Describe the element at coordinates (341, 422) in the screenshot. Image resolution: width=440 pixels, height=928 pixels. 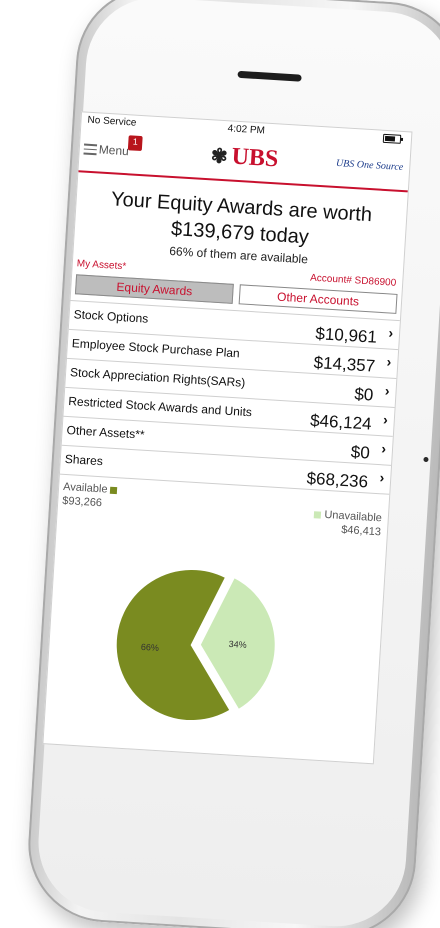
I see `row-value: $46,124` at that location.